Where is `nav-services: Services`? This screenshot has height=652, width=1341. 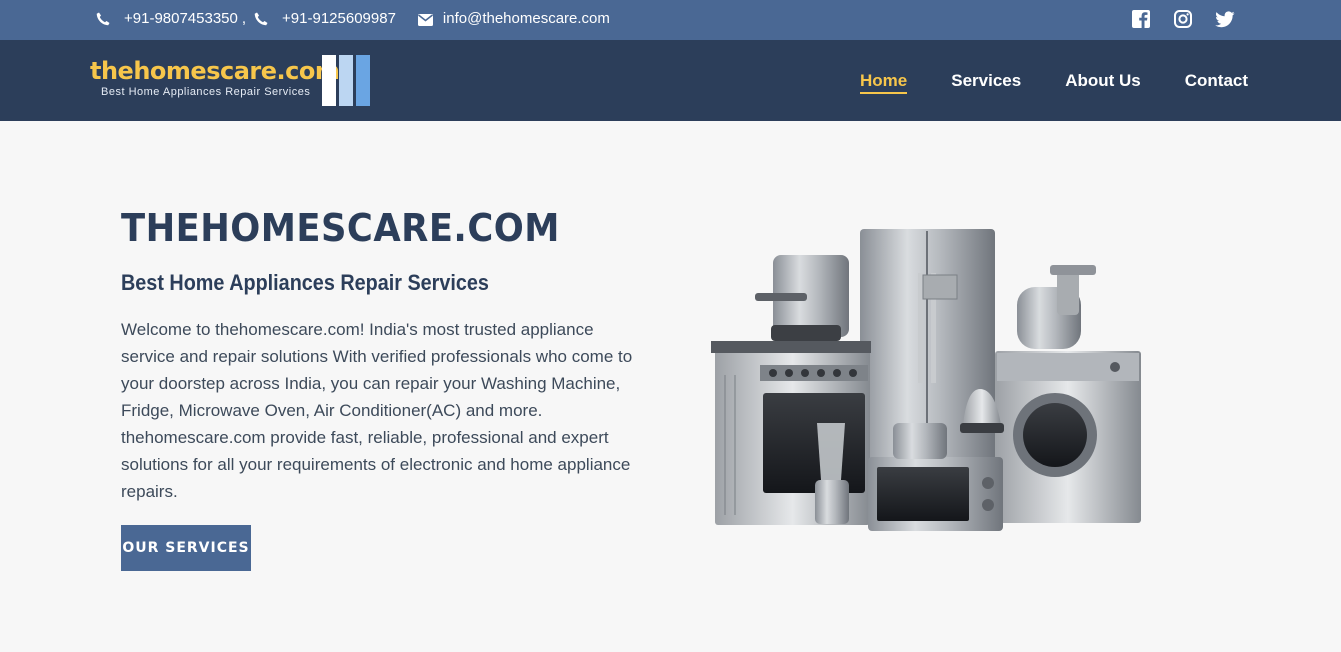
nav-services: Services is located at coordinates (986, 82).